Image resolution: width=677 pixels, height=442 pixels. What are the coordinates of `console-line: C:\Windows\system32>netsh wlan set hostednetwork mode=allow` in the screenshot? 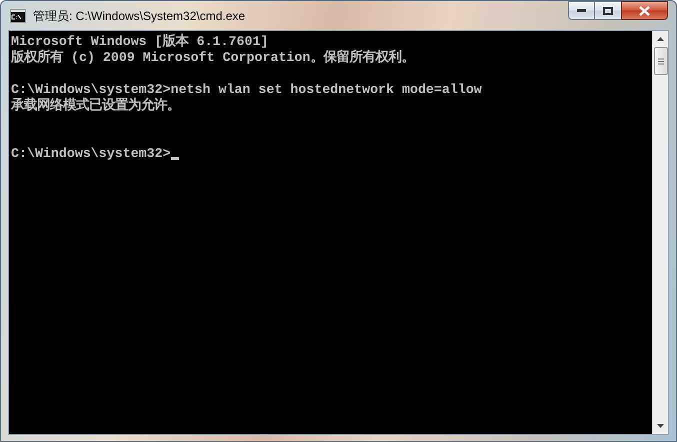 It's located at (246, 90).